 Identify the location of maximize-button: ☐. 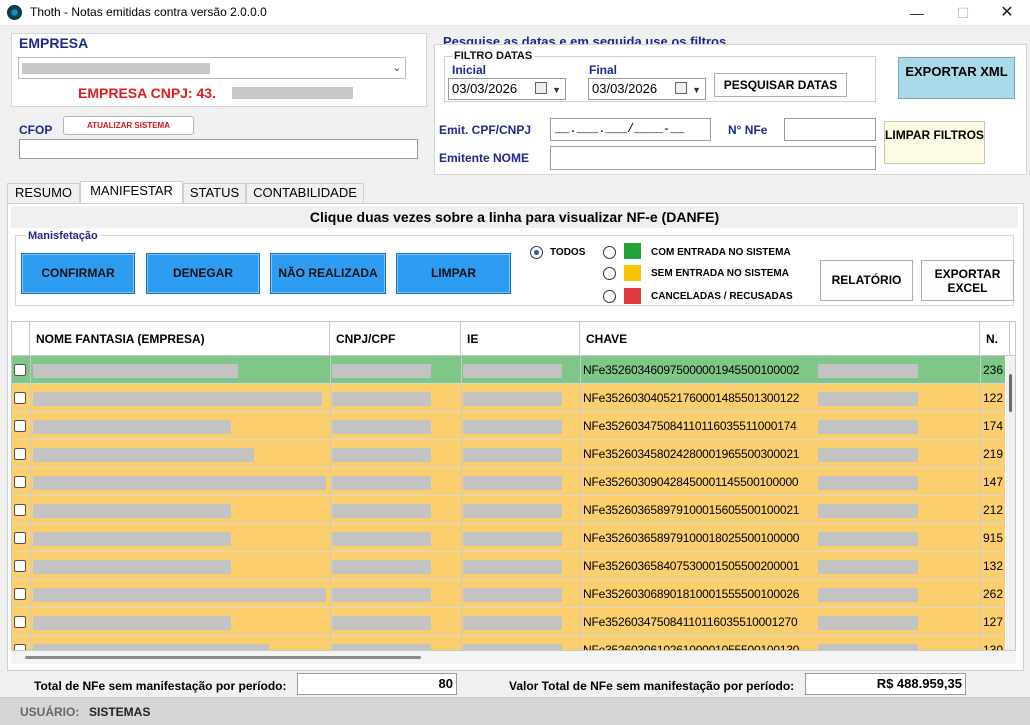
(963, 13).